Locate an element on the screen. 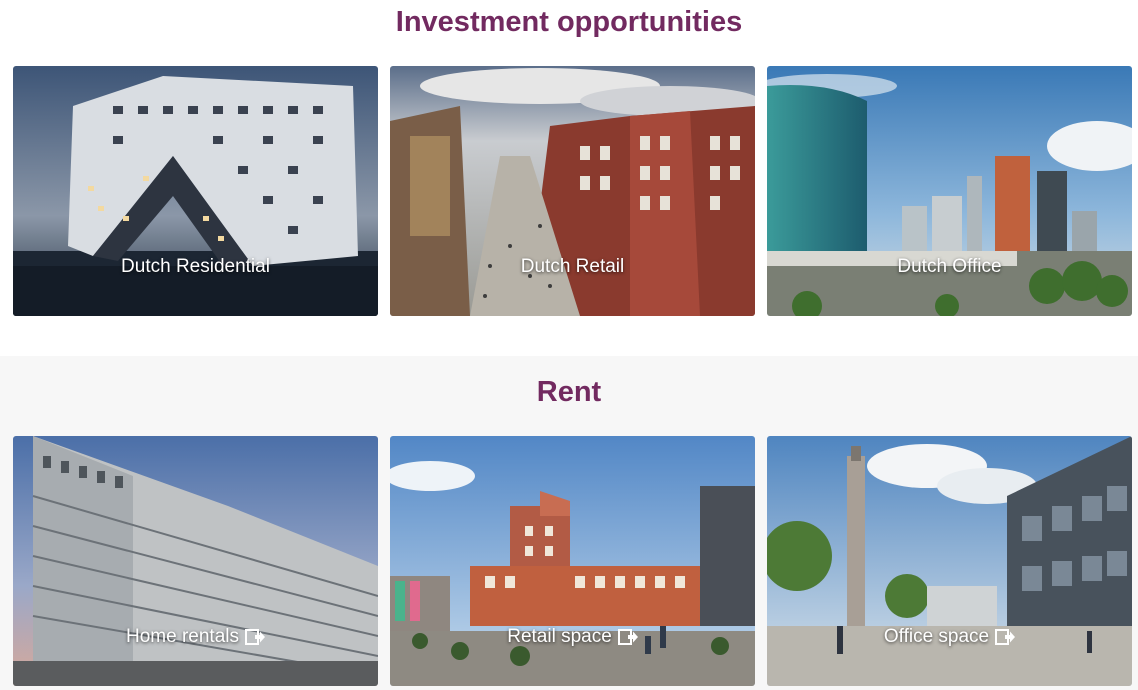 The height and width of the screenshot is (690, 1138). investment-heading: Investment opportunities is located at coordinates (569, 22).